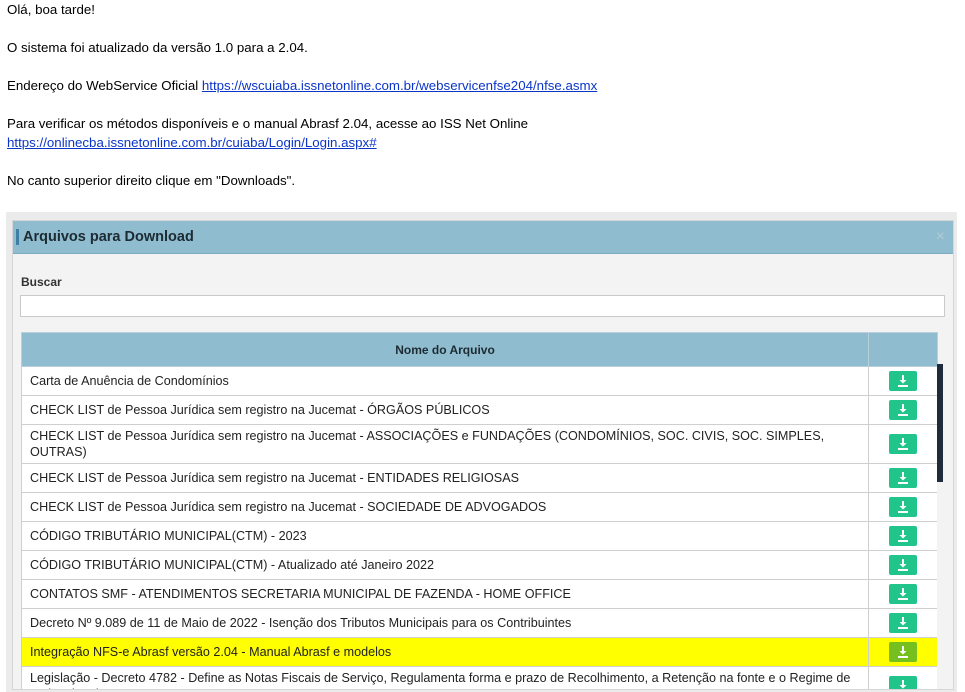 This screenshot has height=692, width=965. What do you see at coordinates (108, 237) in the screenshot?
I see `dialog-title: Arquivos para Download` at bounding box center [108, 237].